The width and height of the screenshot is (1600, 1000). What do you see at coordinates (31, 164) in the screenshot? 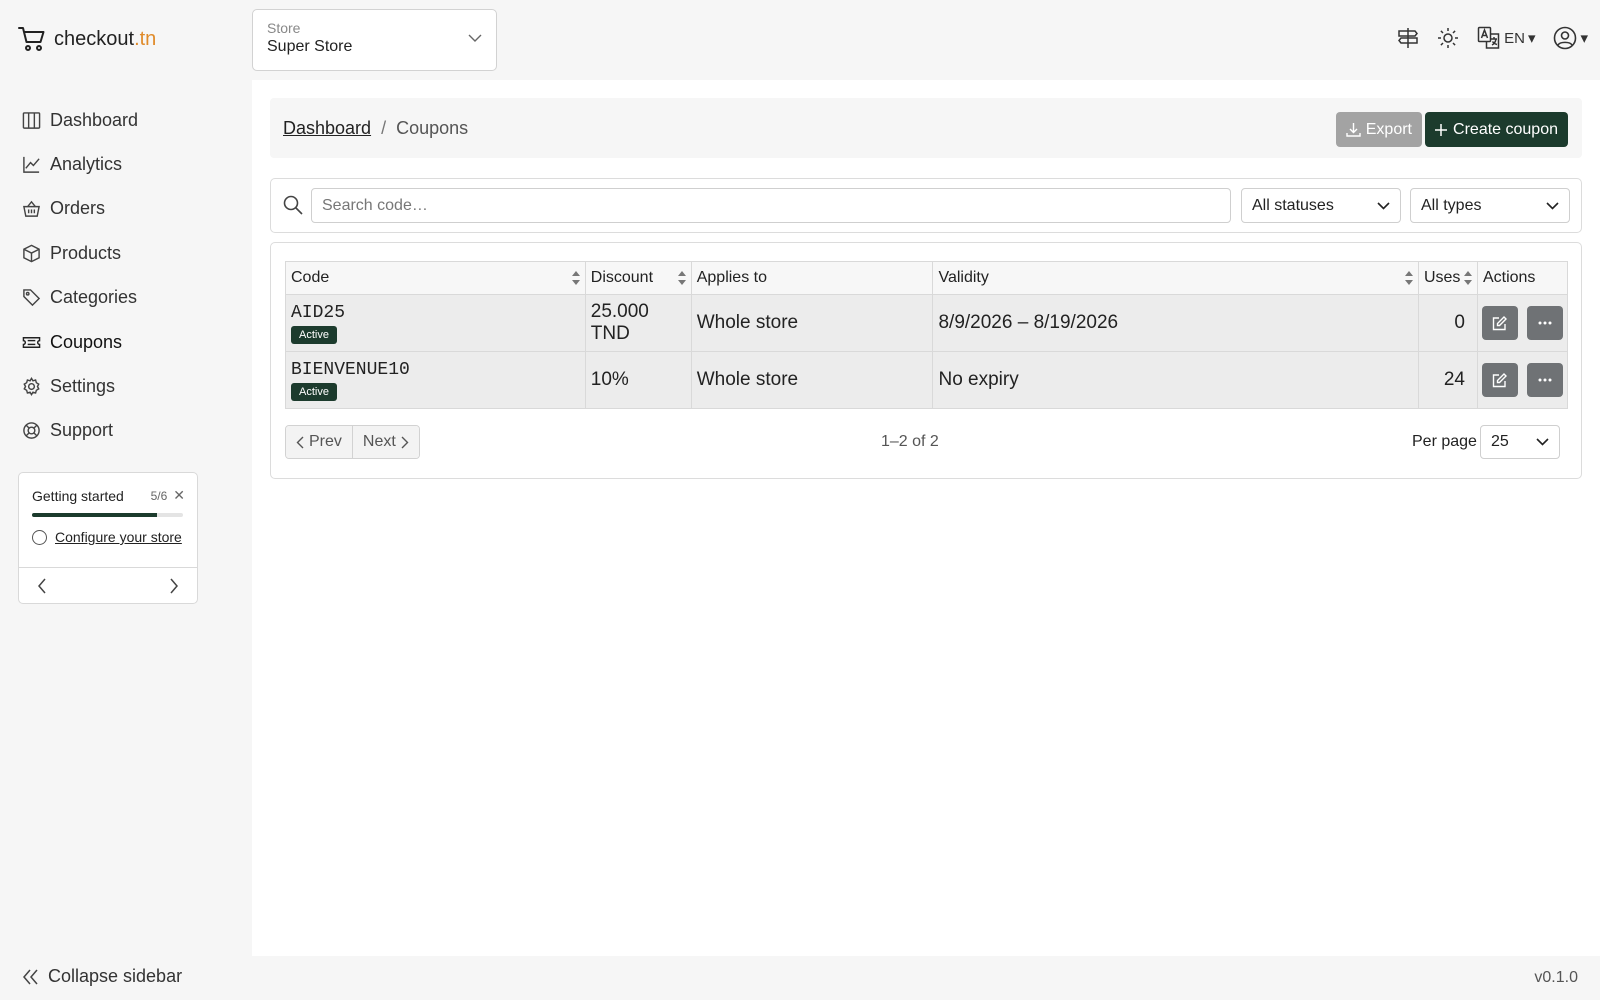
I see `chart-line-icon` at bounding box center [31, 164].